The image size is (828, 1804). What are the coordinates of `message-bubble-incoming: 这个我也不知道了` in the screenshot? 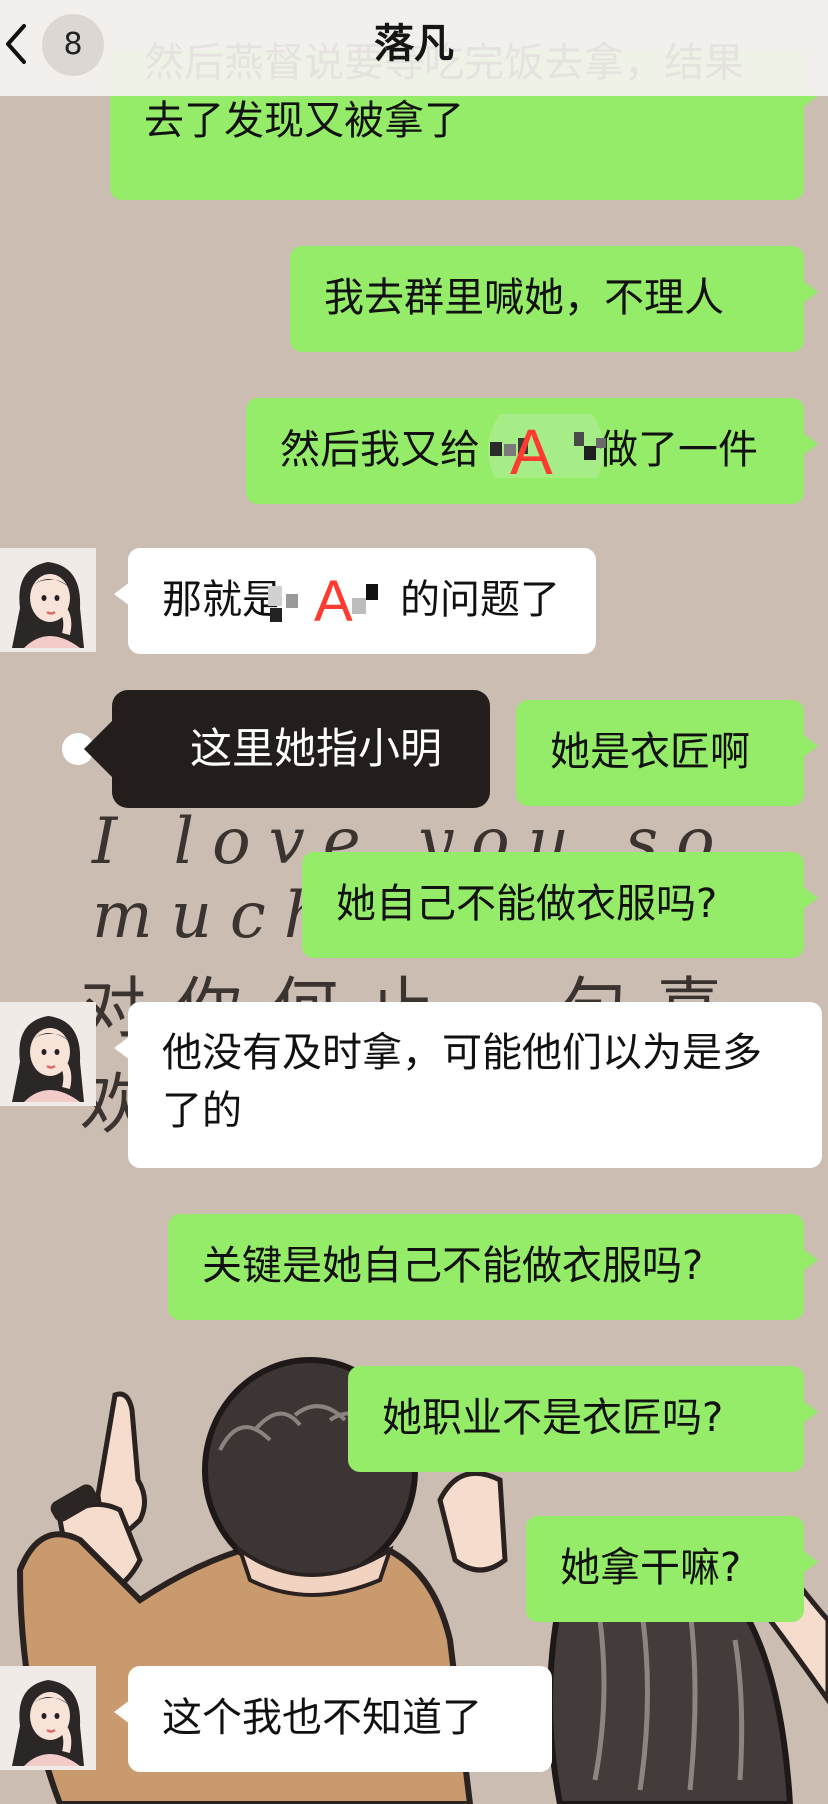 It's located at (333, 1719).